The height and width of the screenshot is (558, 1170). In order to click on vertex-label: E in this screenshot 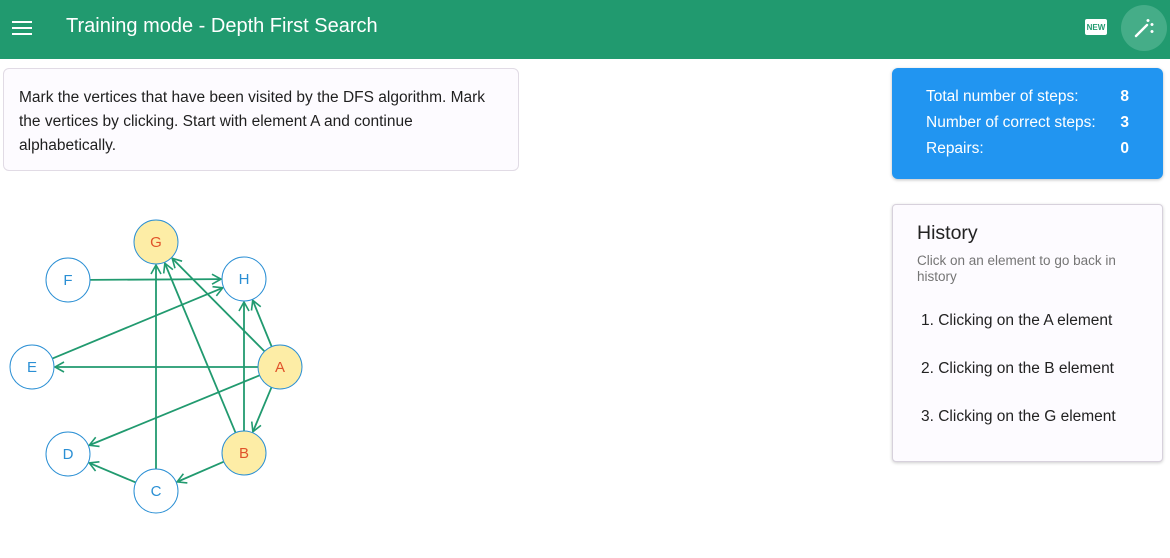, I will do `click(32, 367)`.